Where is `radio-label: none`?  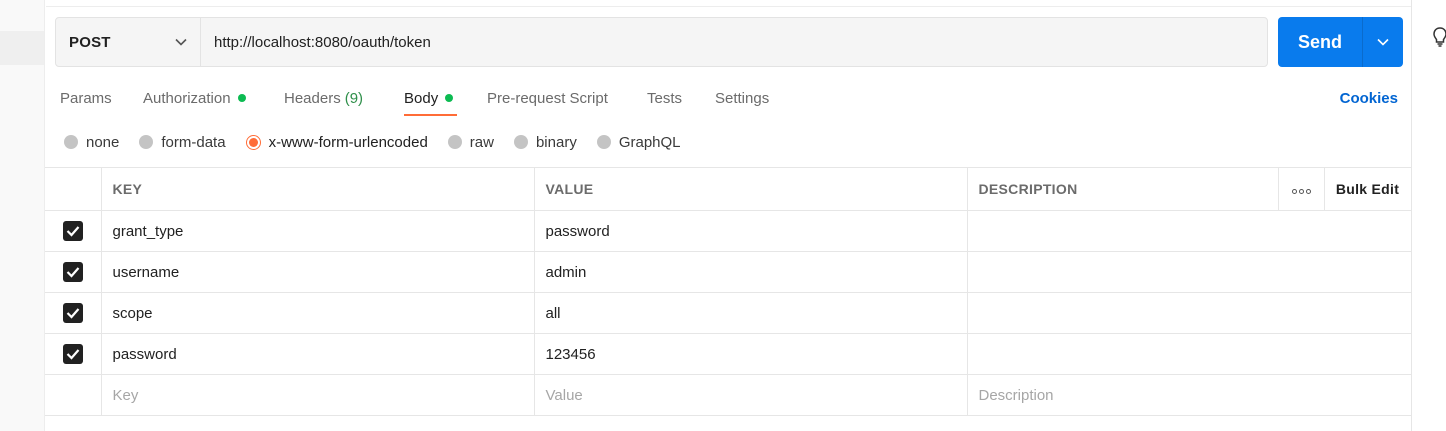
radio-label: none is located at coordinates (103, 142).